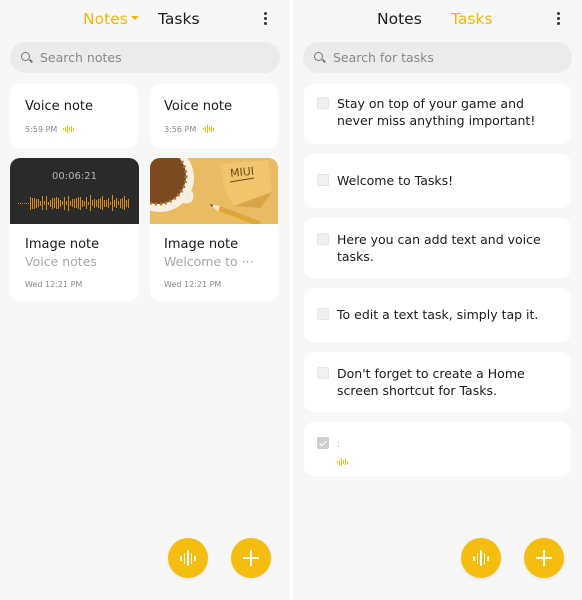  I want to click on recording-duration: 00:06:21, so click(74, 176).